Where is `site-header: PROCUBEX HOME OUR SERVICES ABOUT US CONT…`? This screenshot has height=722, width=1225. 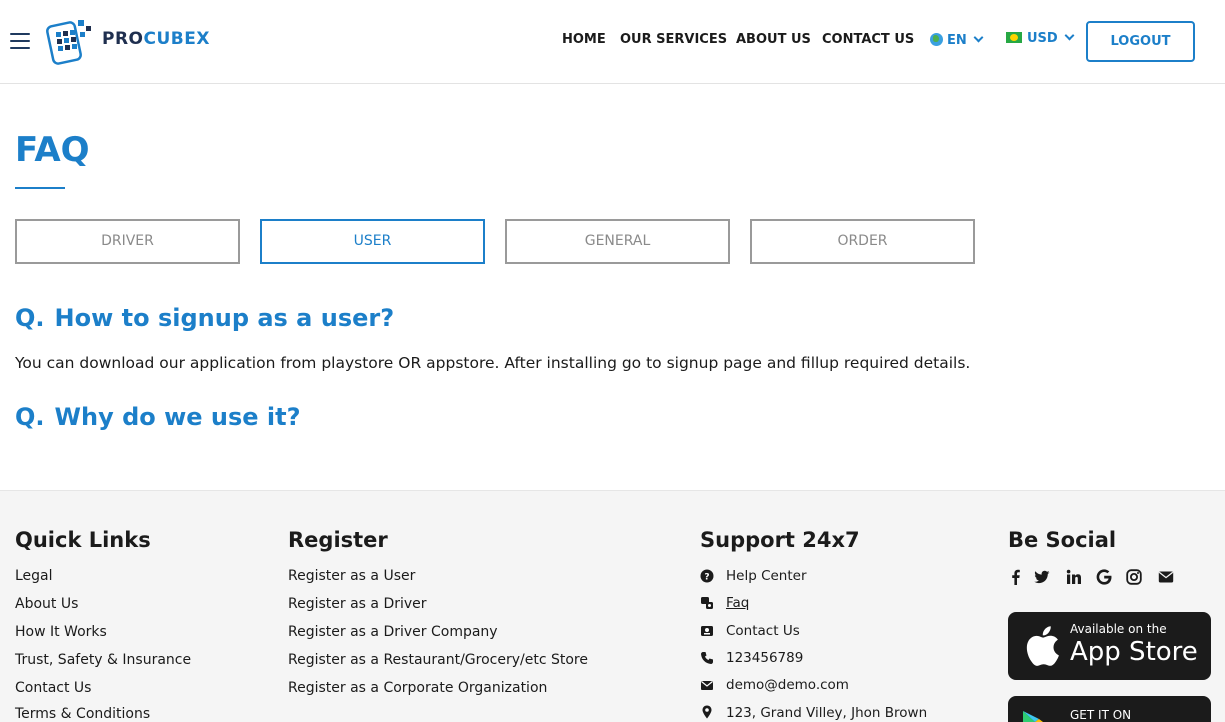 site-header: PROCUBEX HOME OUR SERVICES ABOUT US CONT… is located at coordinates (612, 42).